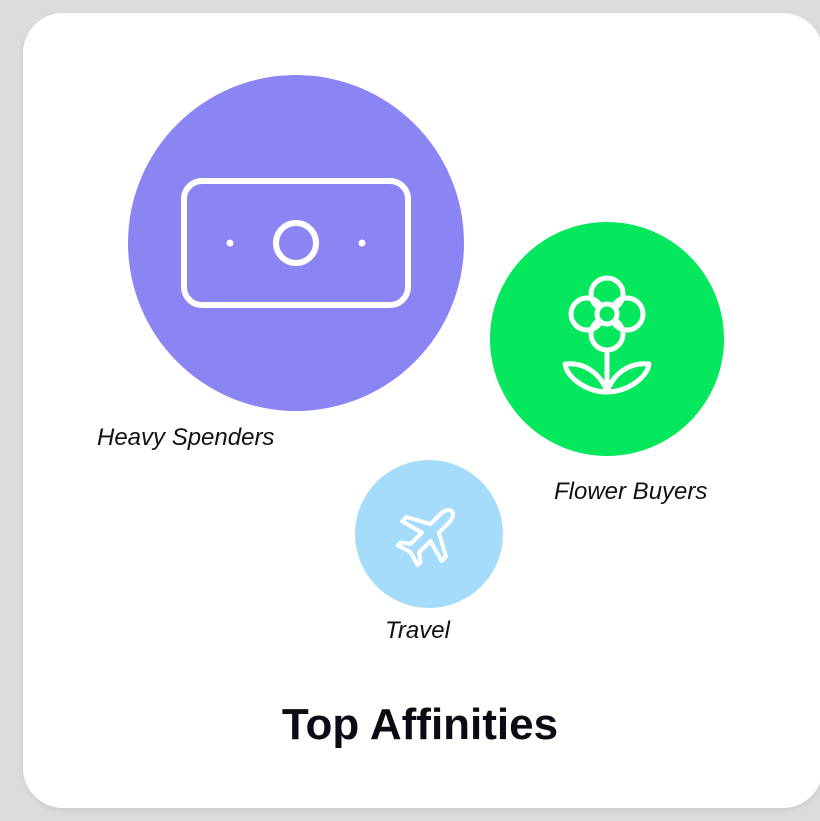 The height and width of the screenshot is (821, 820). I want to click on heavy-spenders-label: Heavy Spenders, so click(186, 437).